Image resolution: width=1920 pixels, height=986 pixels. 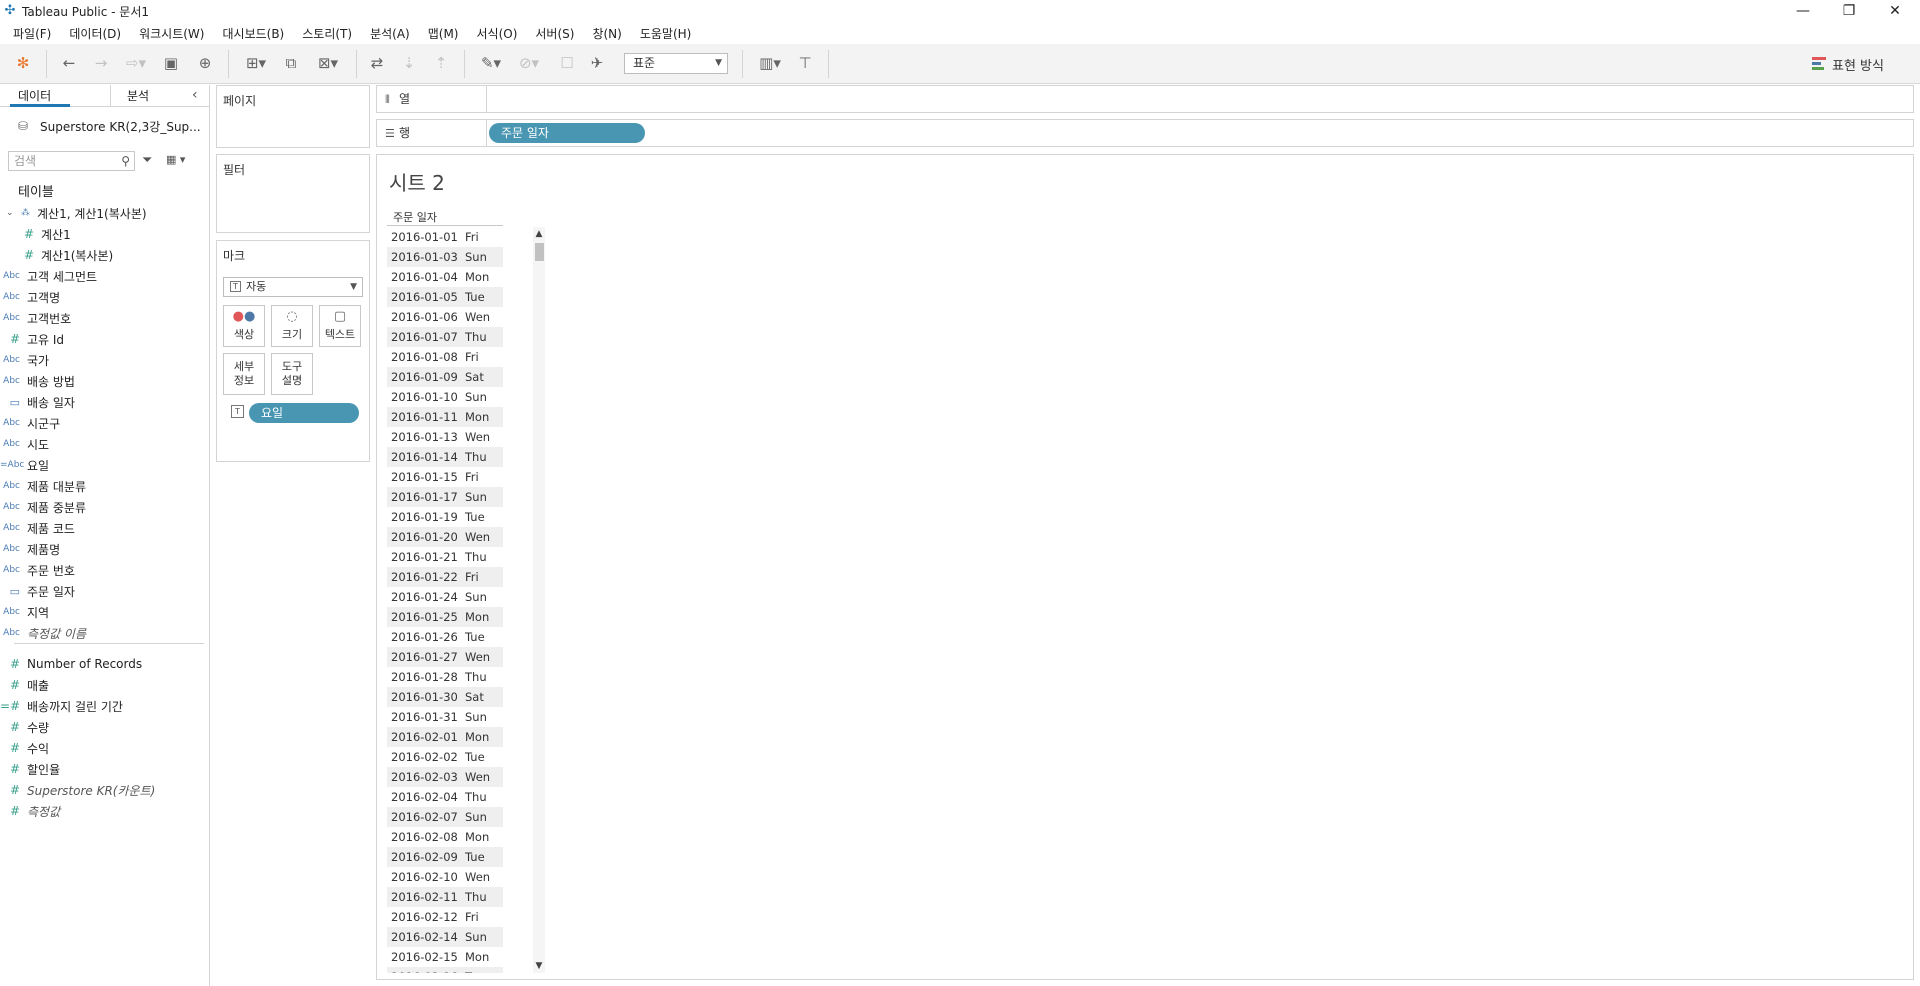 What do you see at coordinates (147, 160) in the screenshot?
I see `filter-icon: ⏷` at bounding box center [147, 160].